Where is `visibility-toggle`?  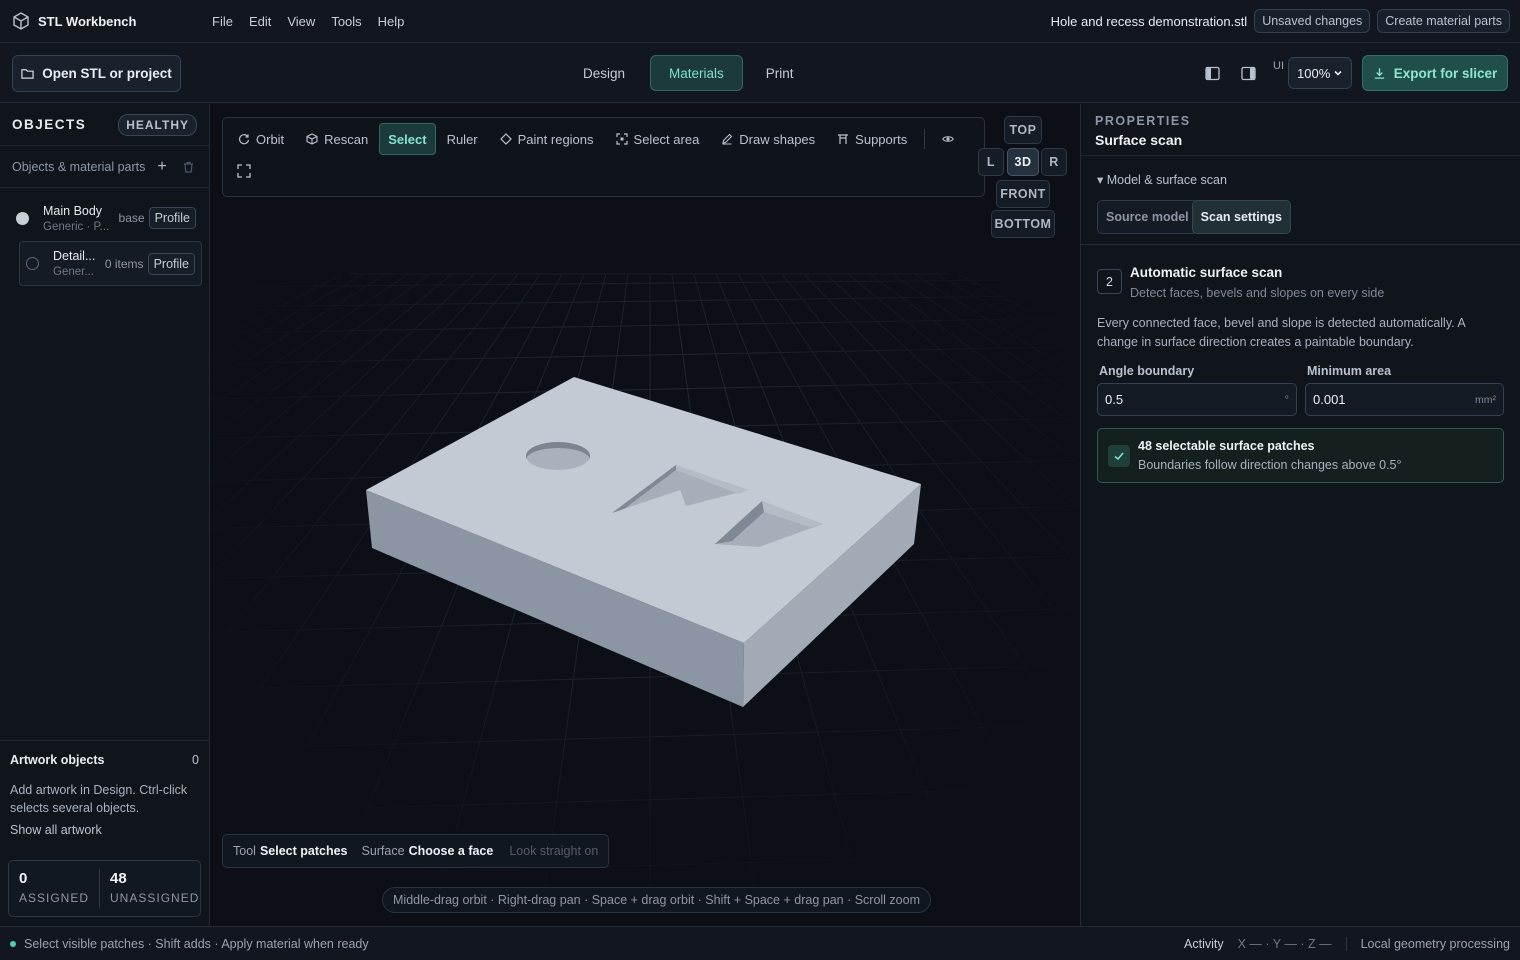 visibility-toggle is located at coordinates (948, 139).